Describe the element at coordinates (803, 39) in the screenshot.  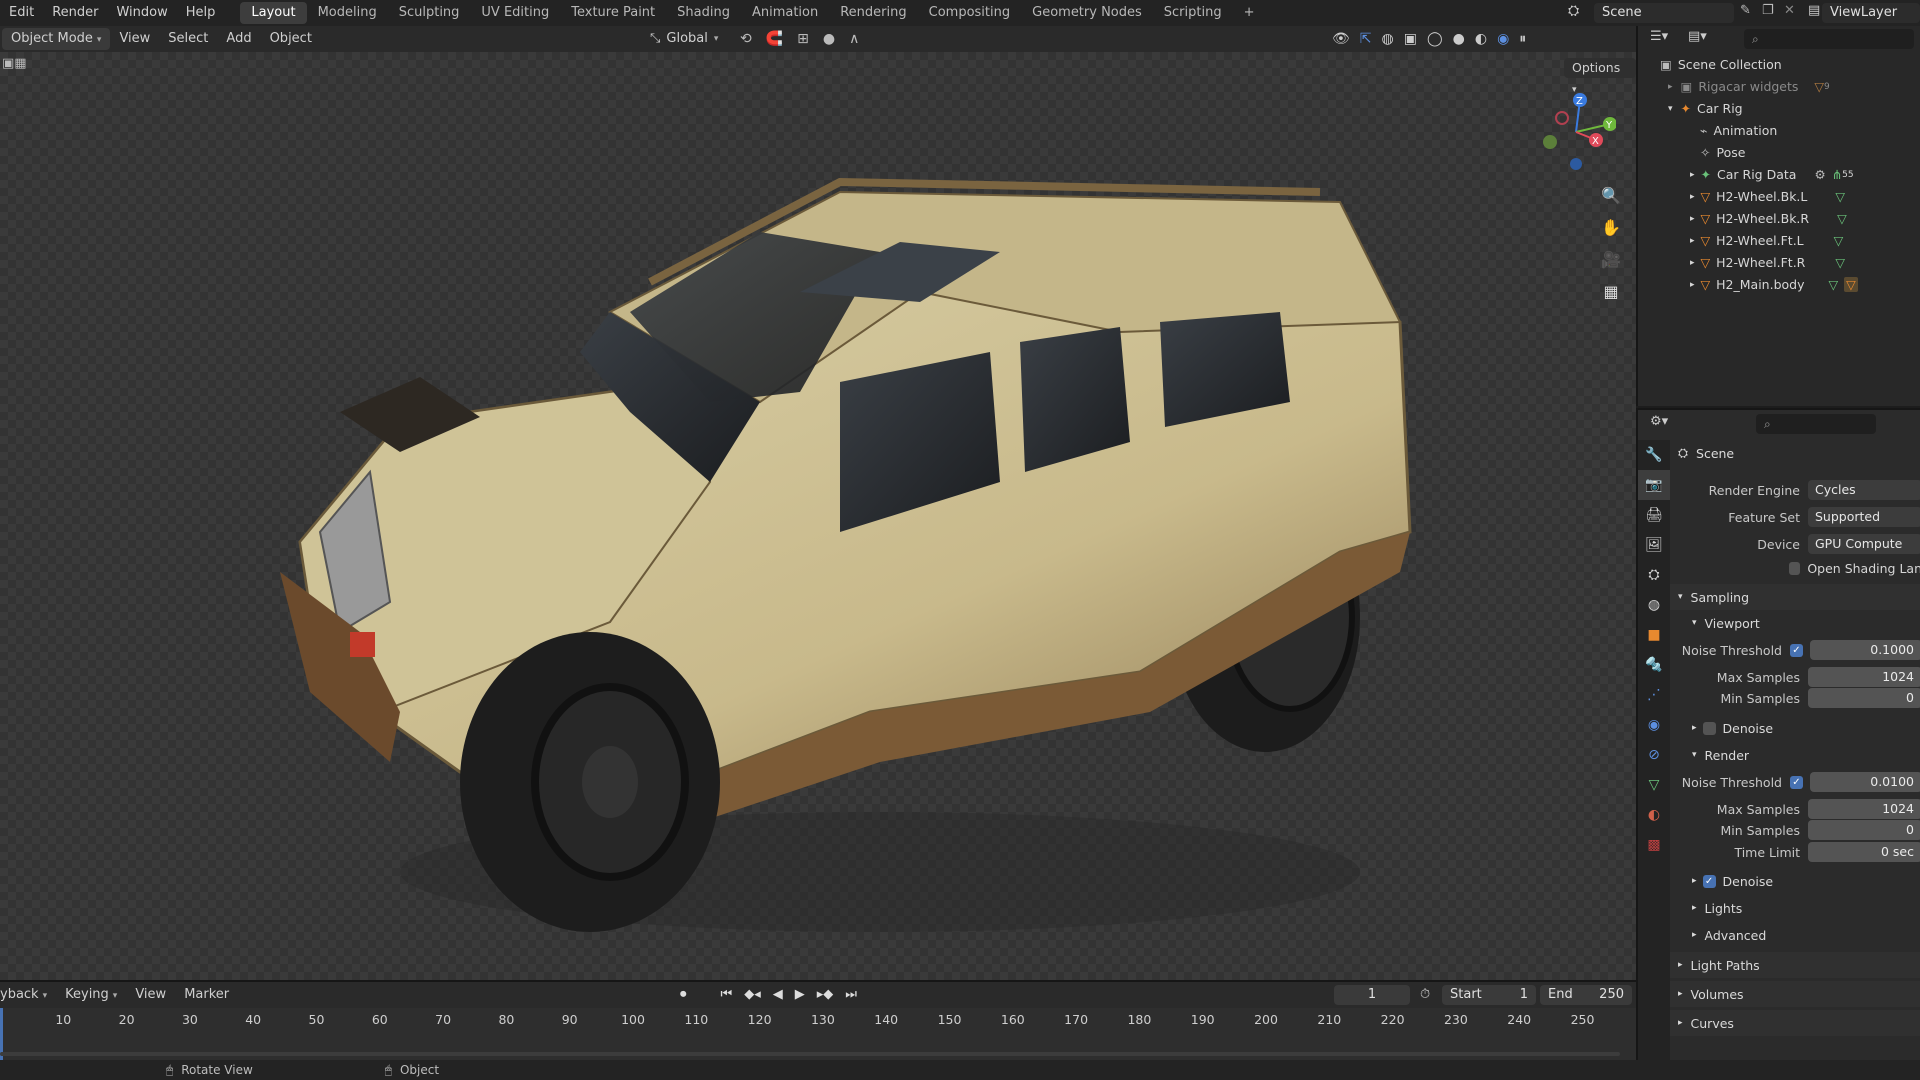
I see `snap-increment-icon: ⊞` at that location.